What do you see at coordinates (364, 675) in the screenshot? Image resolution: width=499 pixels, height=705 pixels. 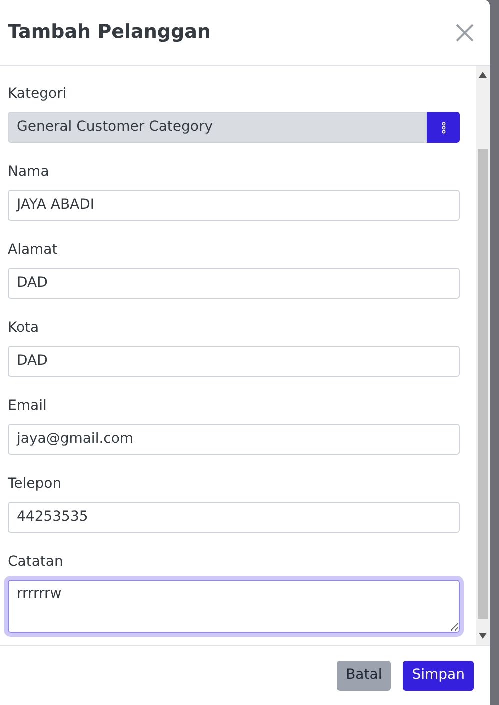 I see `cancel-button: Batal` at bounding box center [364, 675].